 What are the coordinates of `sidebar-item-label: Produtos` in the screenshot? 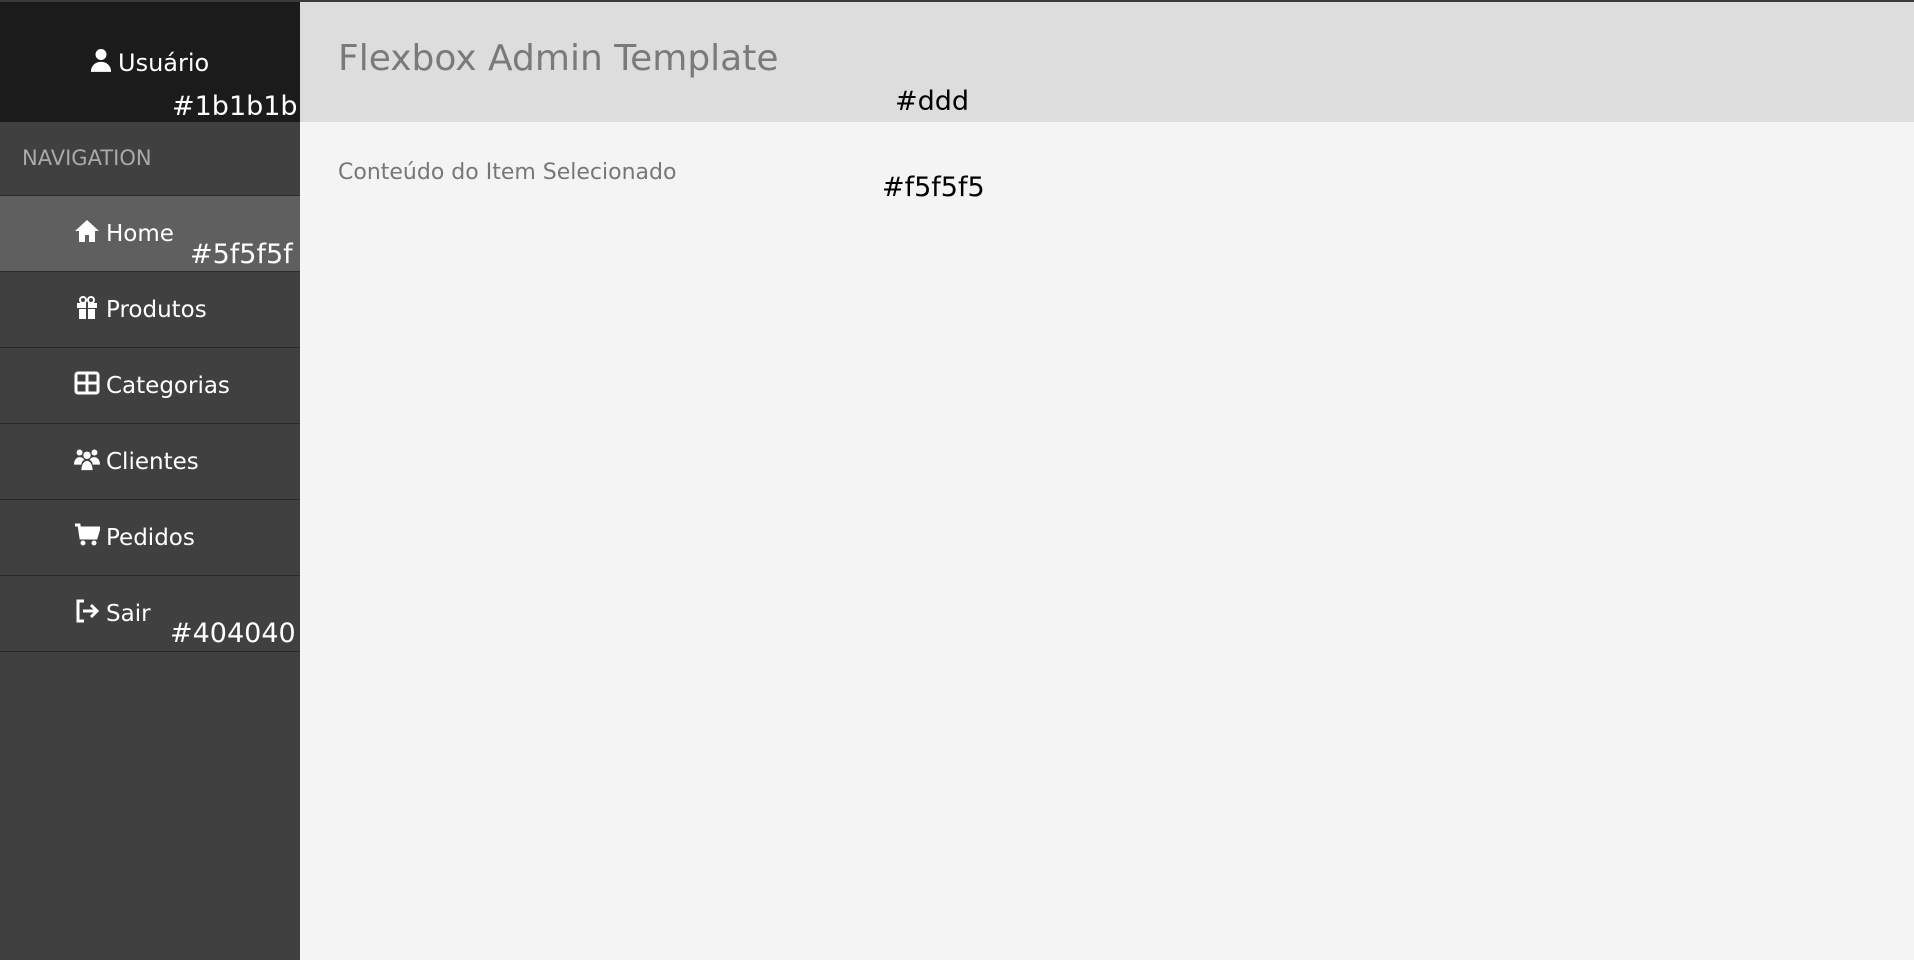 It's located at (156, 309).